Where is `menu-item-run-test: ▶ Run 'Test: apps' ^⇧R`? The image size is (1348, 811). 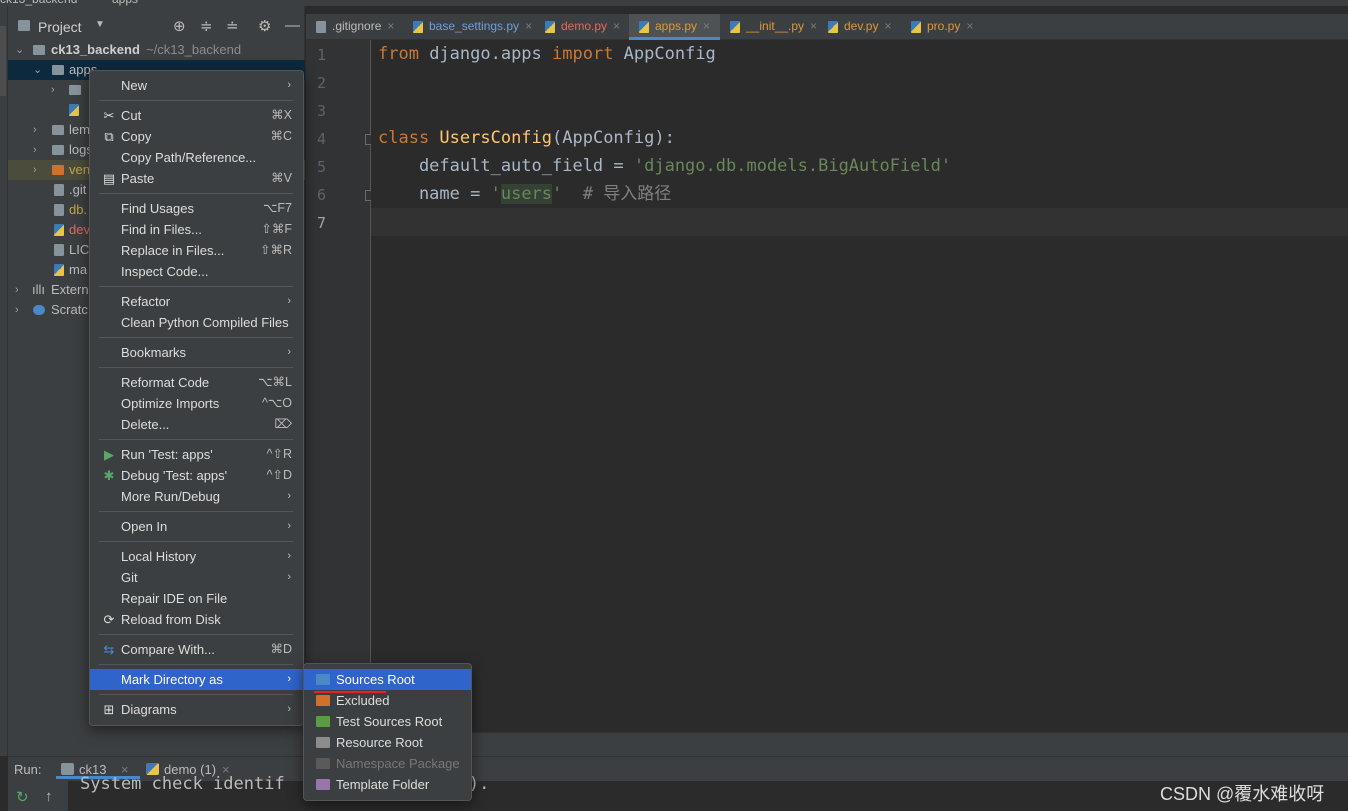 menu-item-run-test: ▶ Run 'Test: apps' ^⇧R is located at coordinates (196, 454).